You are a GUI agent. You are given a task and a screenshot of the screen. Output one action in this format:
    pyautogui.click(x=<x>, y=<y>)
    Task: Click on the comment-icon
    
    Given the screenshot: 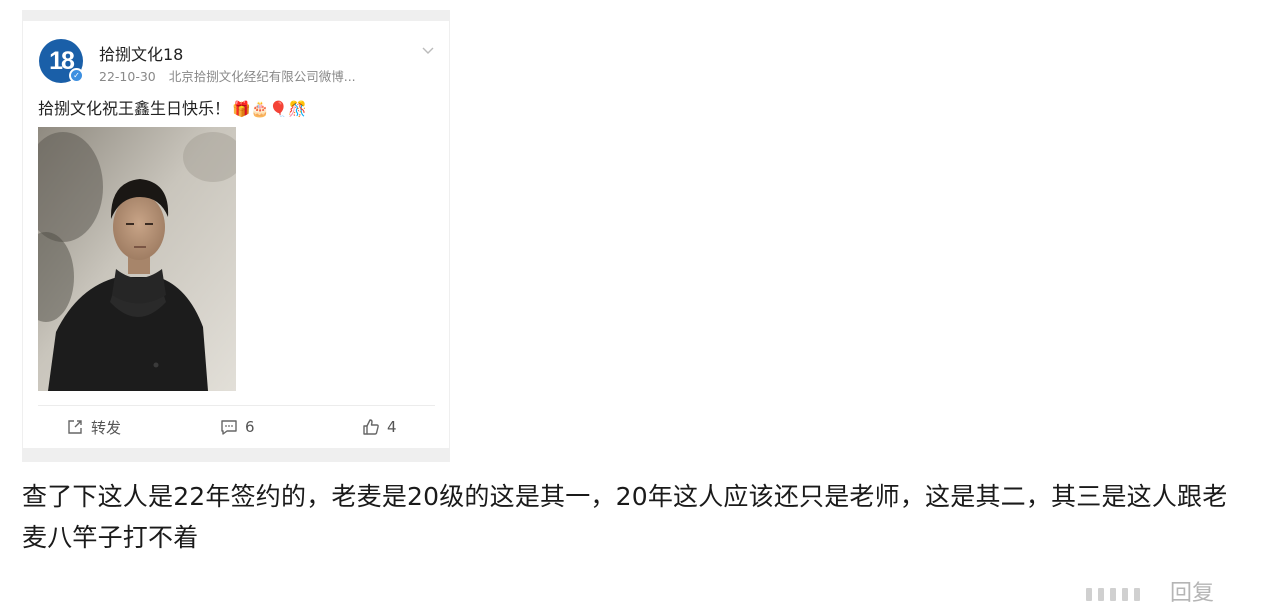 What is the action you would take?
    pyautogui.click(x=229, y=427)
    